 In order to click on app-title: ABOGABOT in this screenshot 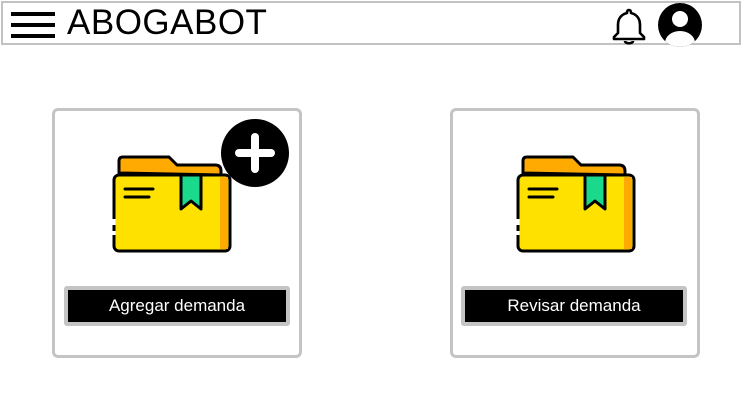, I will do `click(167, 22)`.